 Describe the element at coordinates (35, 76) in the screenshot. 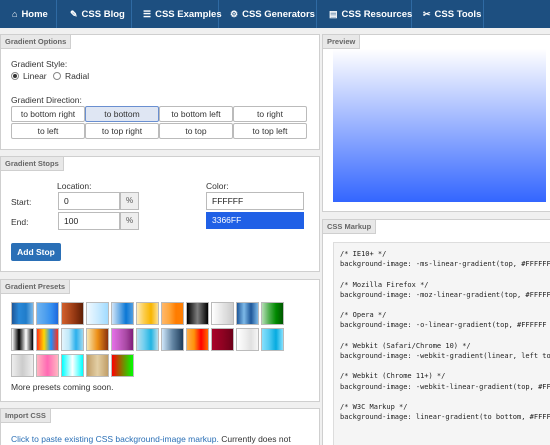

I see `style-linear-label: Linear` at that location.